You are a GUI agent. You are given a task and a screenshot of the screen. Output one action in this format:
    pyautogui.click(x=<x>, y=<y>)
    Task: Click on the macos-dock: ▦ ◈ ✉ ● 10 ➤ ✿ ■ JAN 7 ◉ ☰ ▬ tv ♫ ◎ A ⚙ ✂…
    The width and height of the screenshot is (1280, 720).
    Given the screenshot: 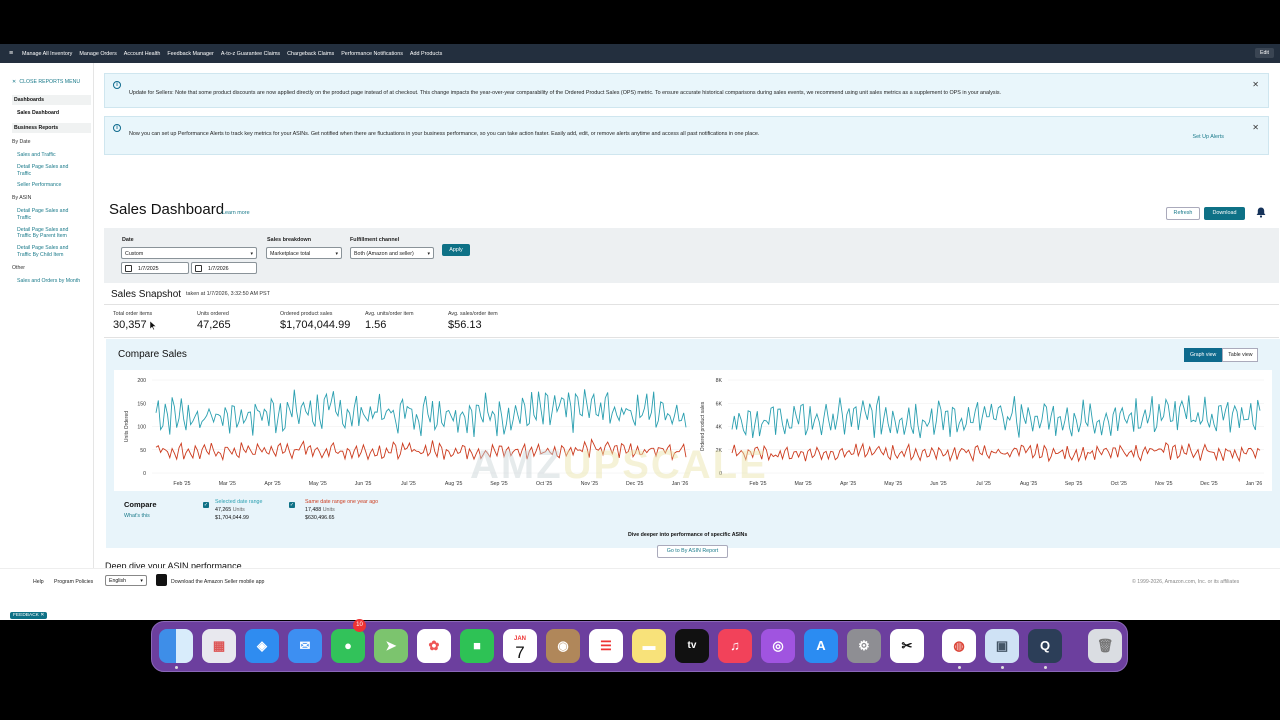 What is the action you would take?
    pyautogui.click(x=639, y=645)
    